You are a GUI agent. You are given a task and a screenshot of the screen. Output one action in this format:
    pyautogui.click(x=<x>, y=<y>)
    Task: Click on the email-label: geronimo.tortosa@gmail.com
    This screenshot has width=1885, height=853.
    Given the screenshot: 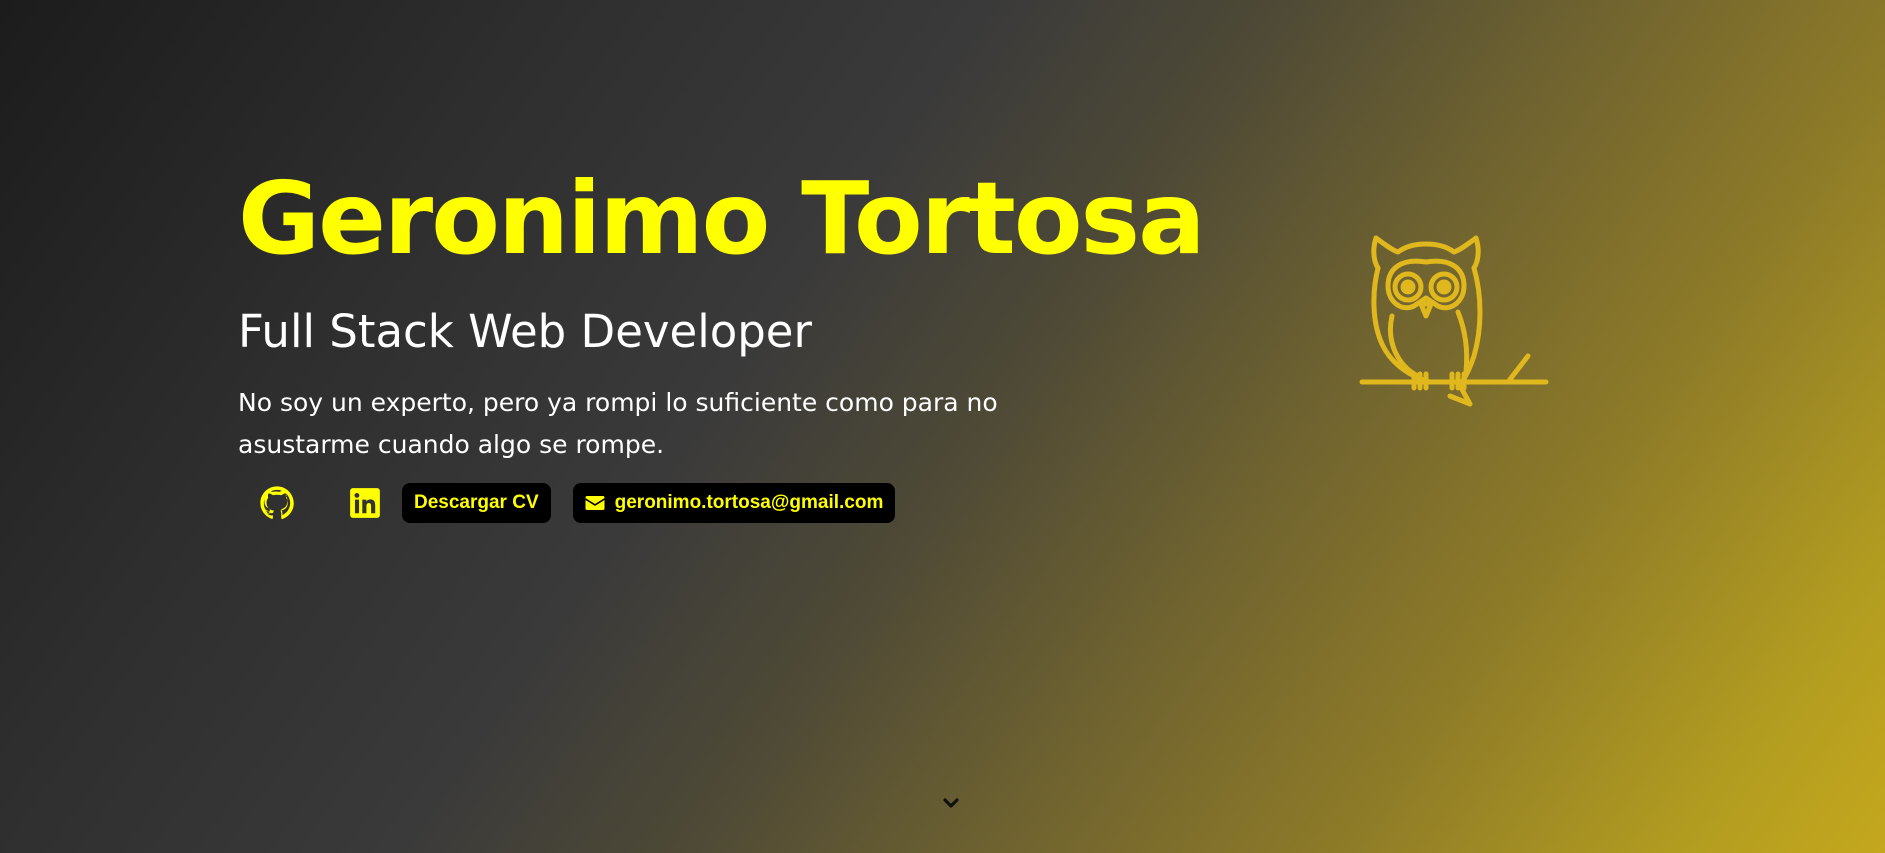 What is the action you would take?
    pyautogui.click(x=749, y=502)
    